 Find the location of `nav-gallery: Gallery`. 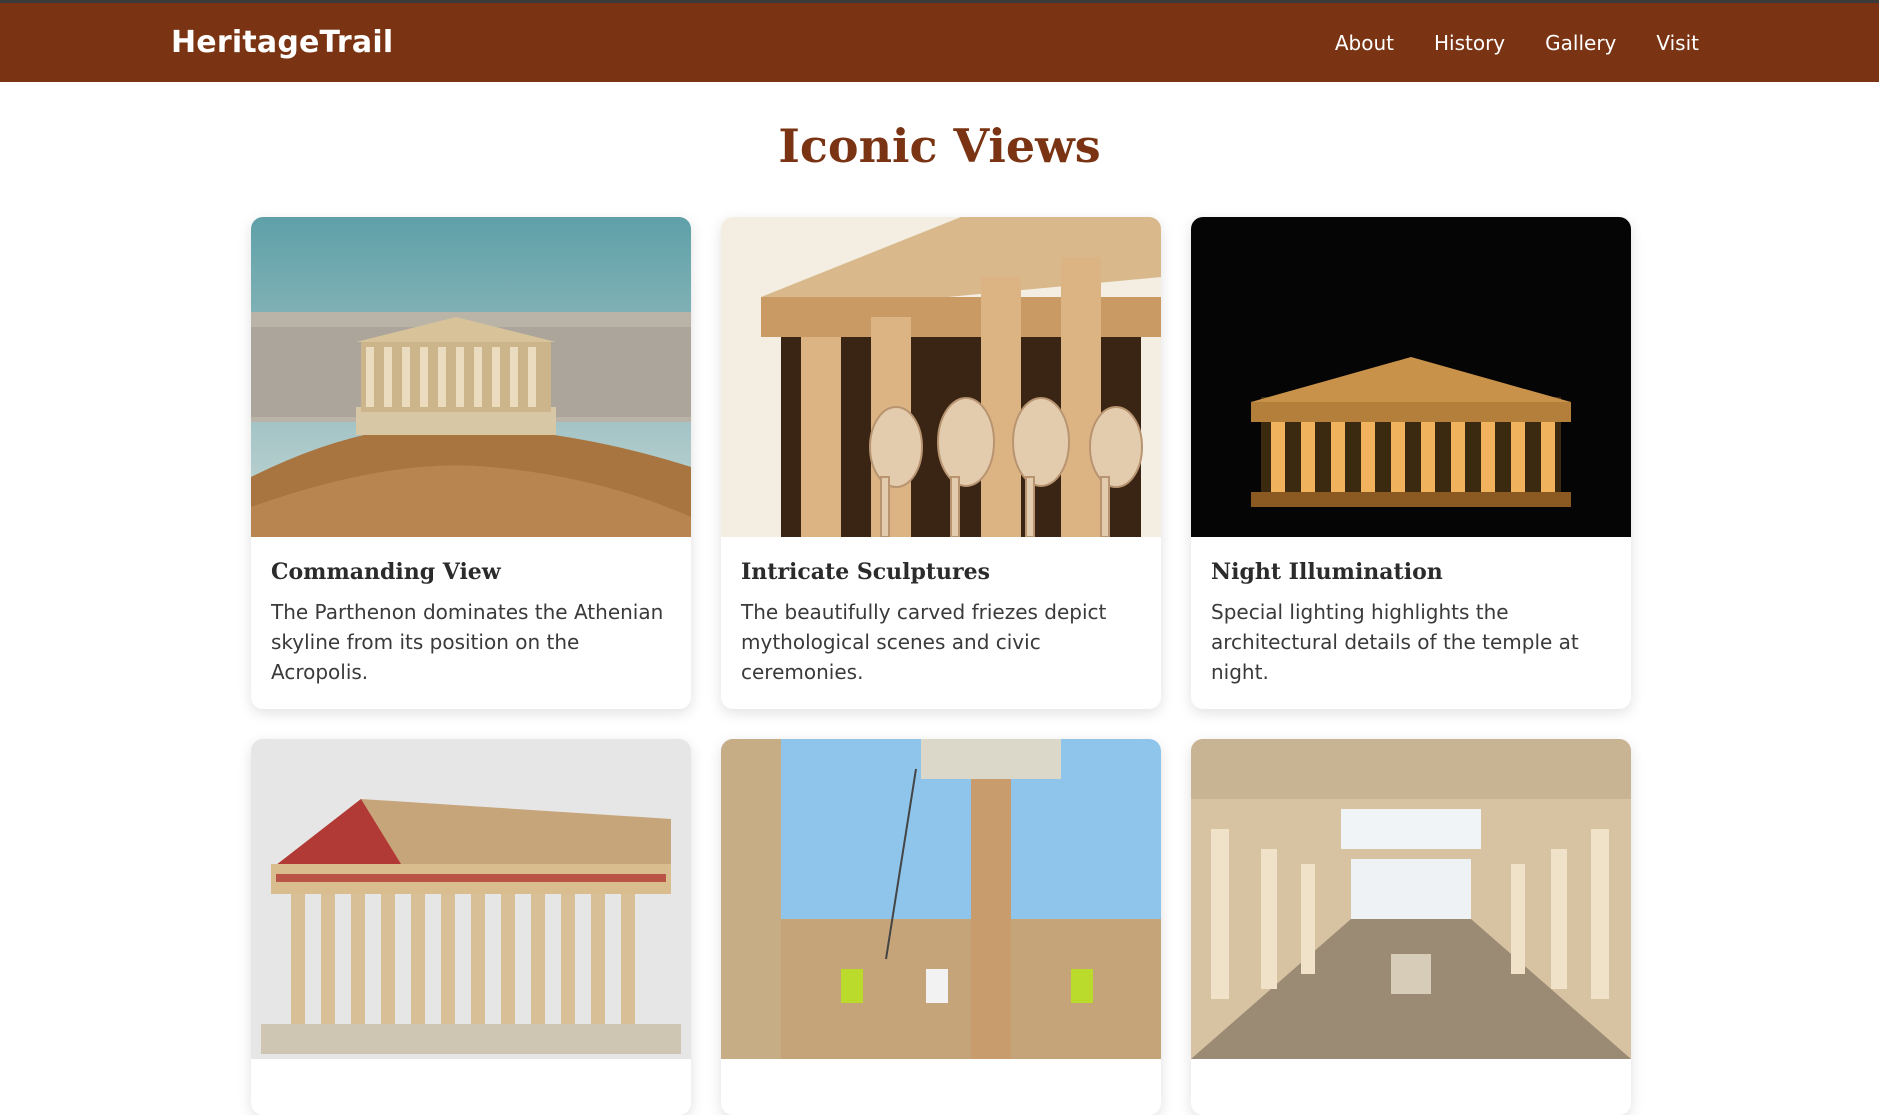

nav-gallery: Gallery is located at coordinates (1580, 43).